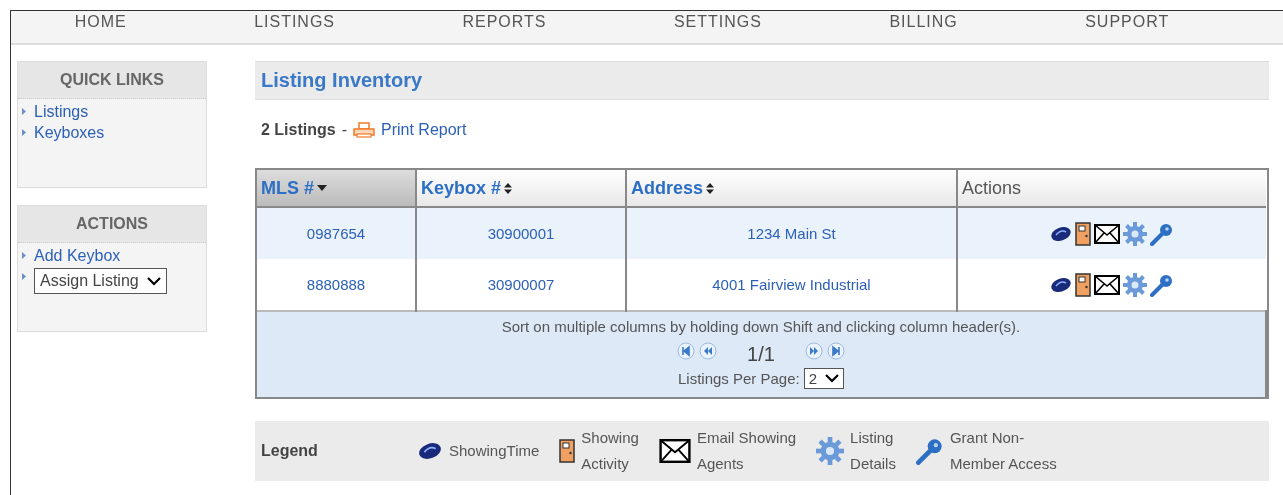 This screenshot has width=1283, height=495. Describe the element at coordinates (1127, 22) in the screenshot. I see `nav-link: SUPPORT` at that location.